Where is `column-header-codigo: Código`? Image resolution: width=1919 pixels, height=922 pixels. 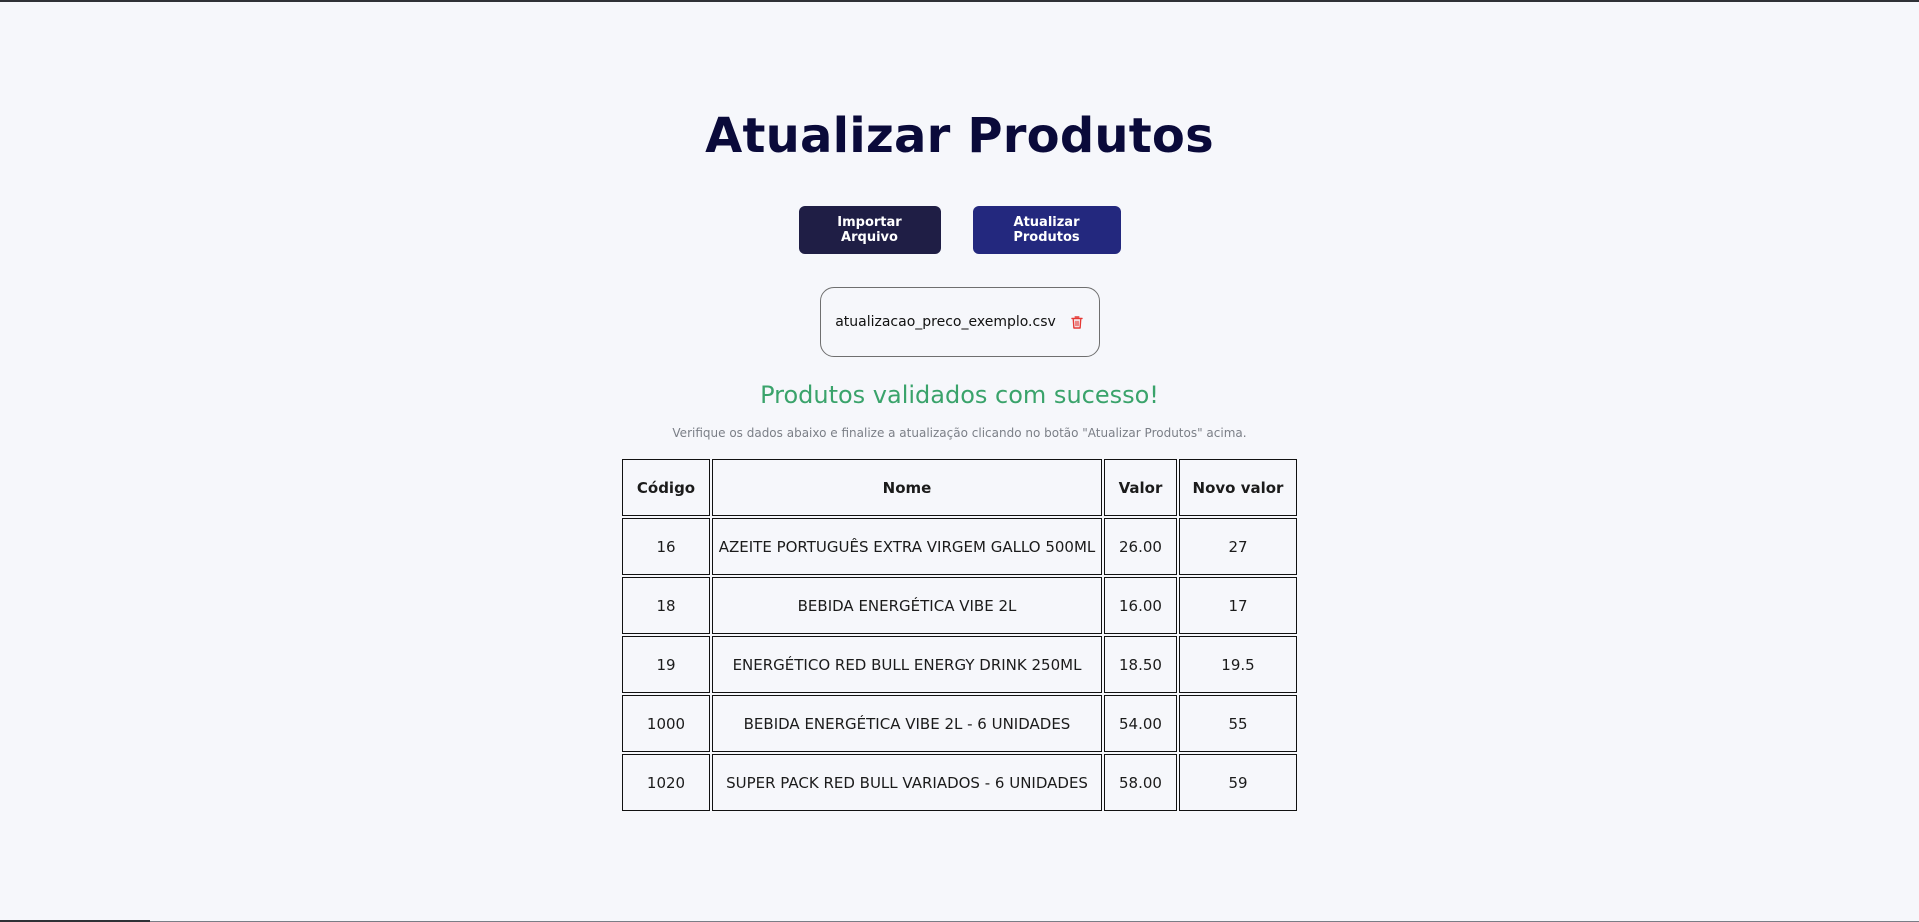 column-header-codigo: Código is located at coordinates (666, 487).